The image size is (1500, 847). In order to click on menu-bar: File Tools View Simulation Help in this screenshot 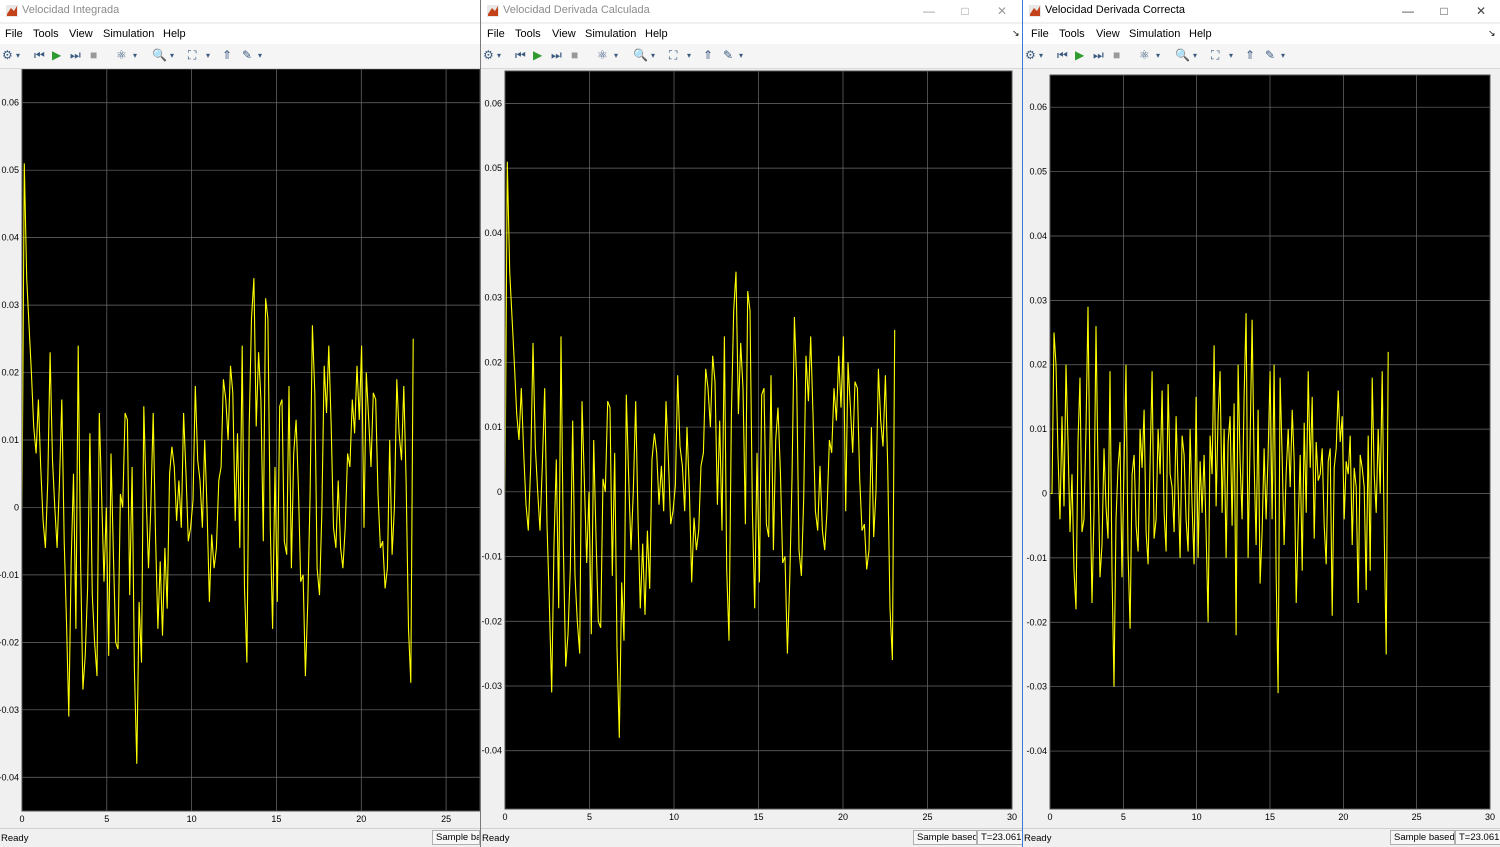, I will do `click(240, 34)`.